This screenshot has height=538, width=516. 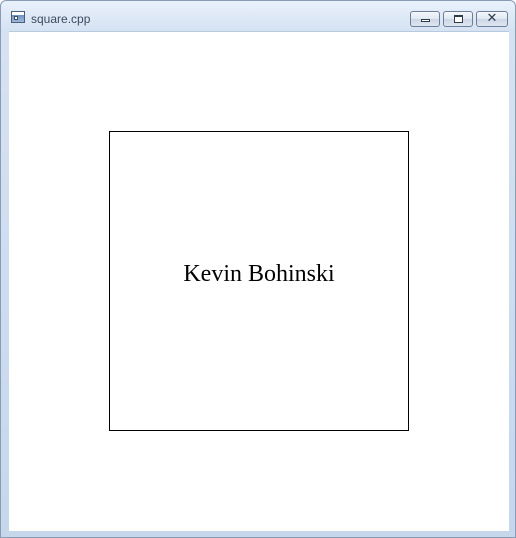 I want to click on maximize-button, so click(x=458, y=19).